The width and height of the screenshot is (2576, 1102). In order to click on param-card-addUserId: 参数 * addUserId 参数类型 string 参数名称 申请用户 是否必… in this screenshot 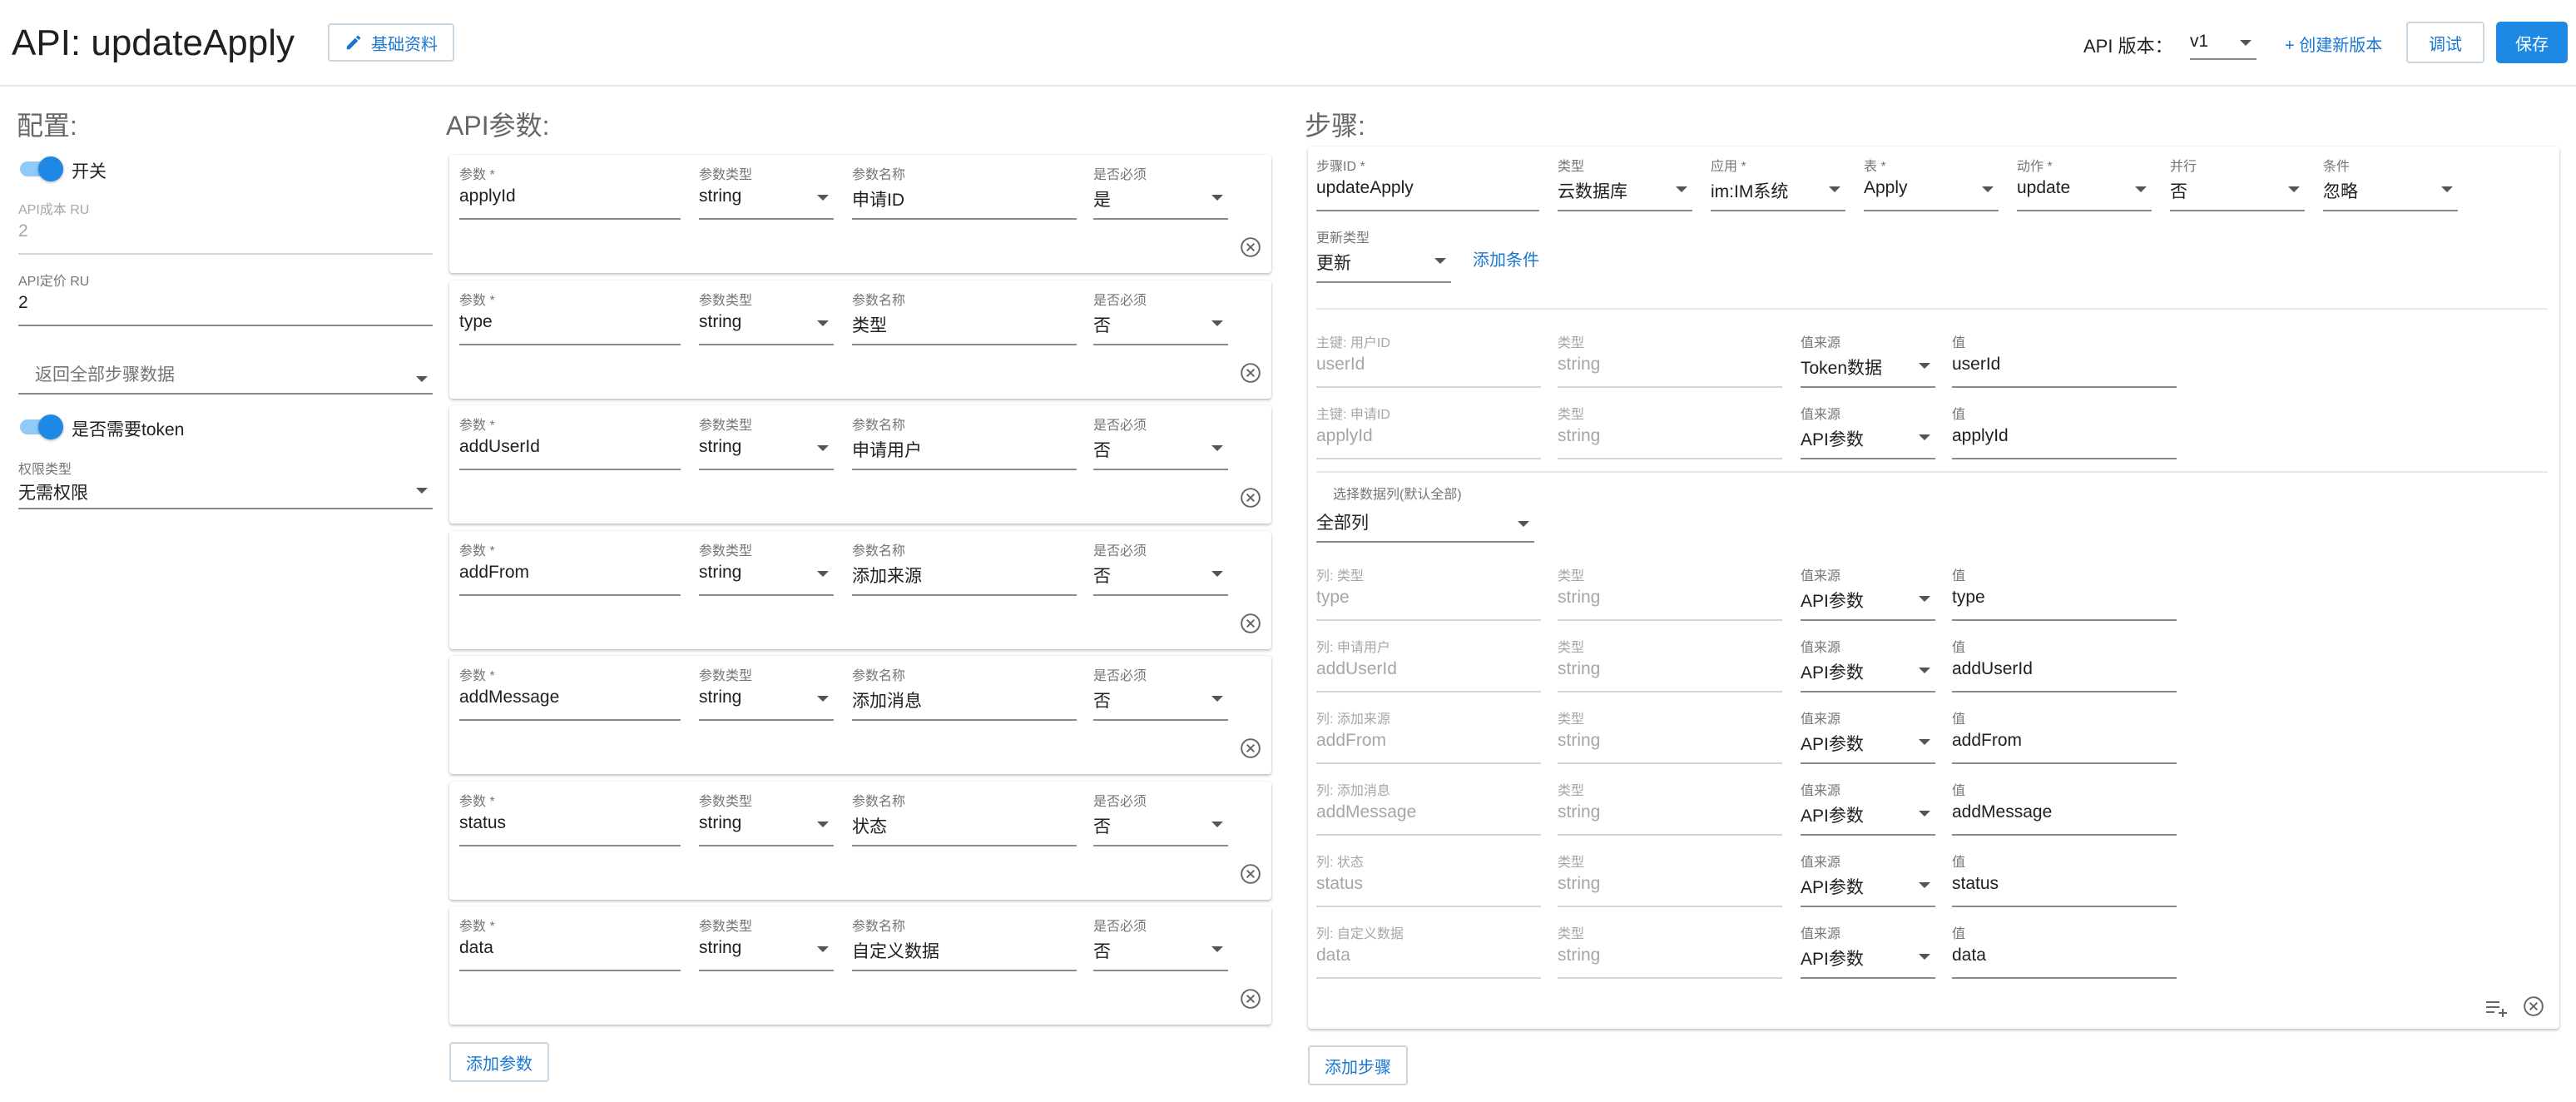, I will do `click(860, 464)`.